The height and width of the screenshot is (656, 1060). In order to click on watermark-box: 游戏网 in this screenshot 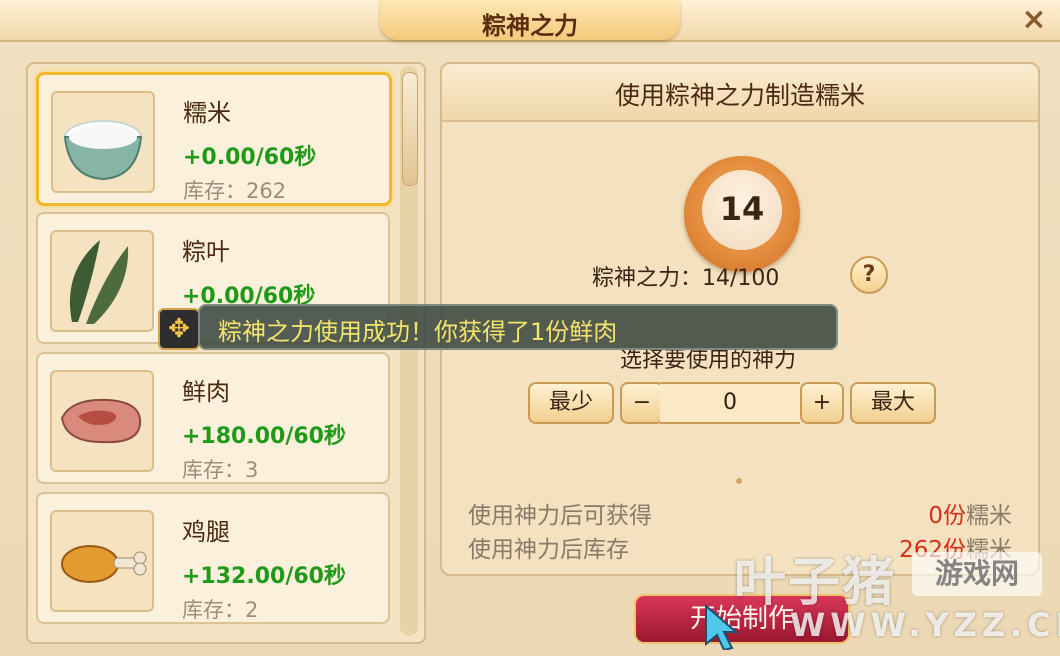, I will do `click(977, 574)`.